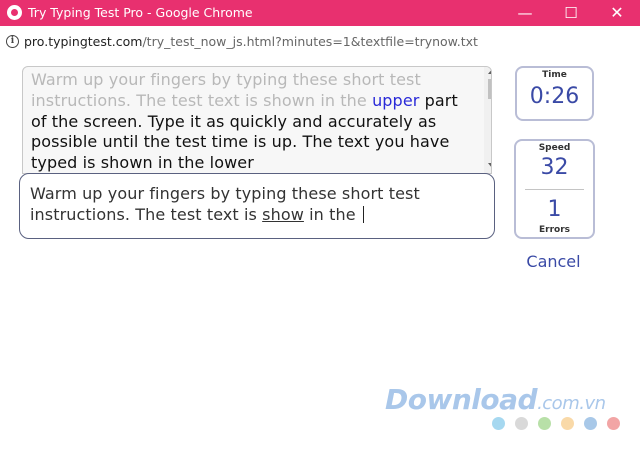  Describe the element at coordinates (12, 41) in the screenshot. I see `site-info-icon: i` at that location.